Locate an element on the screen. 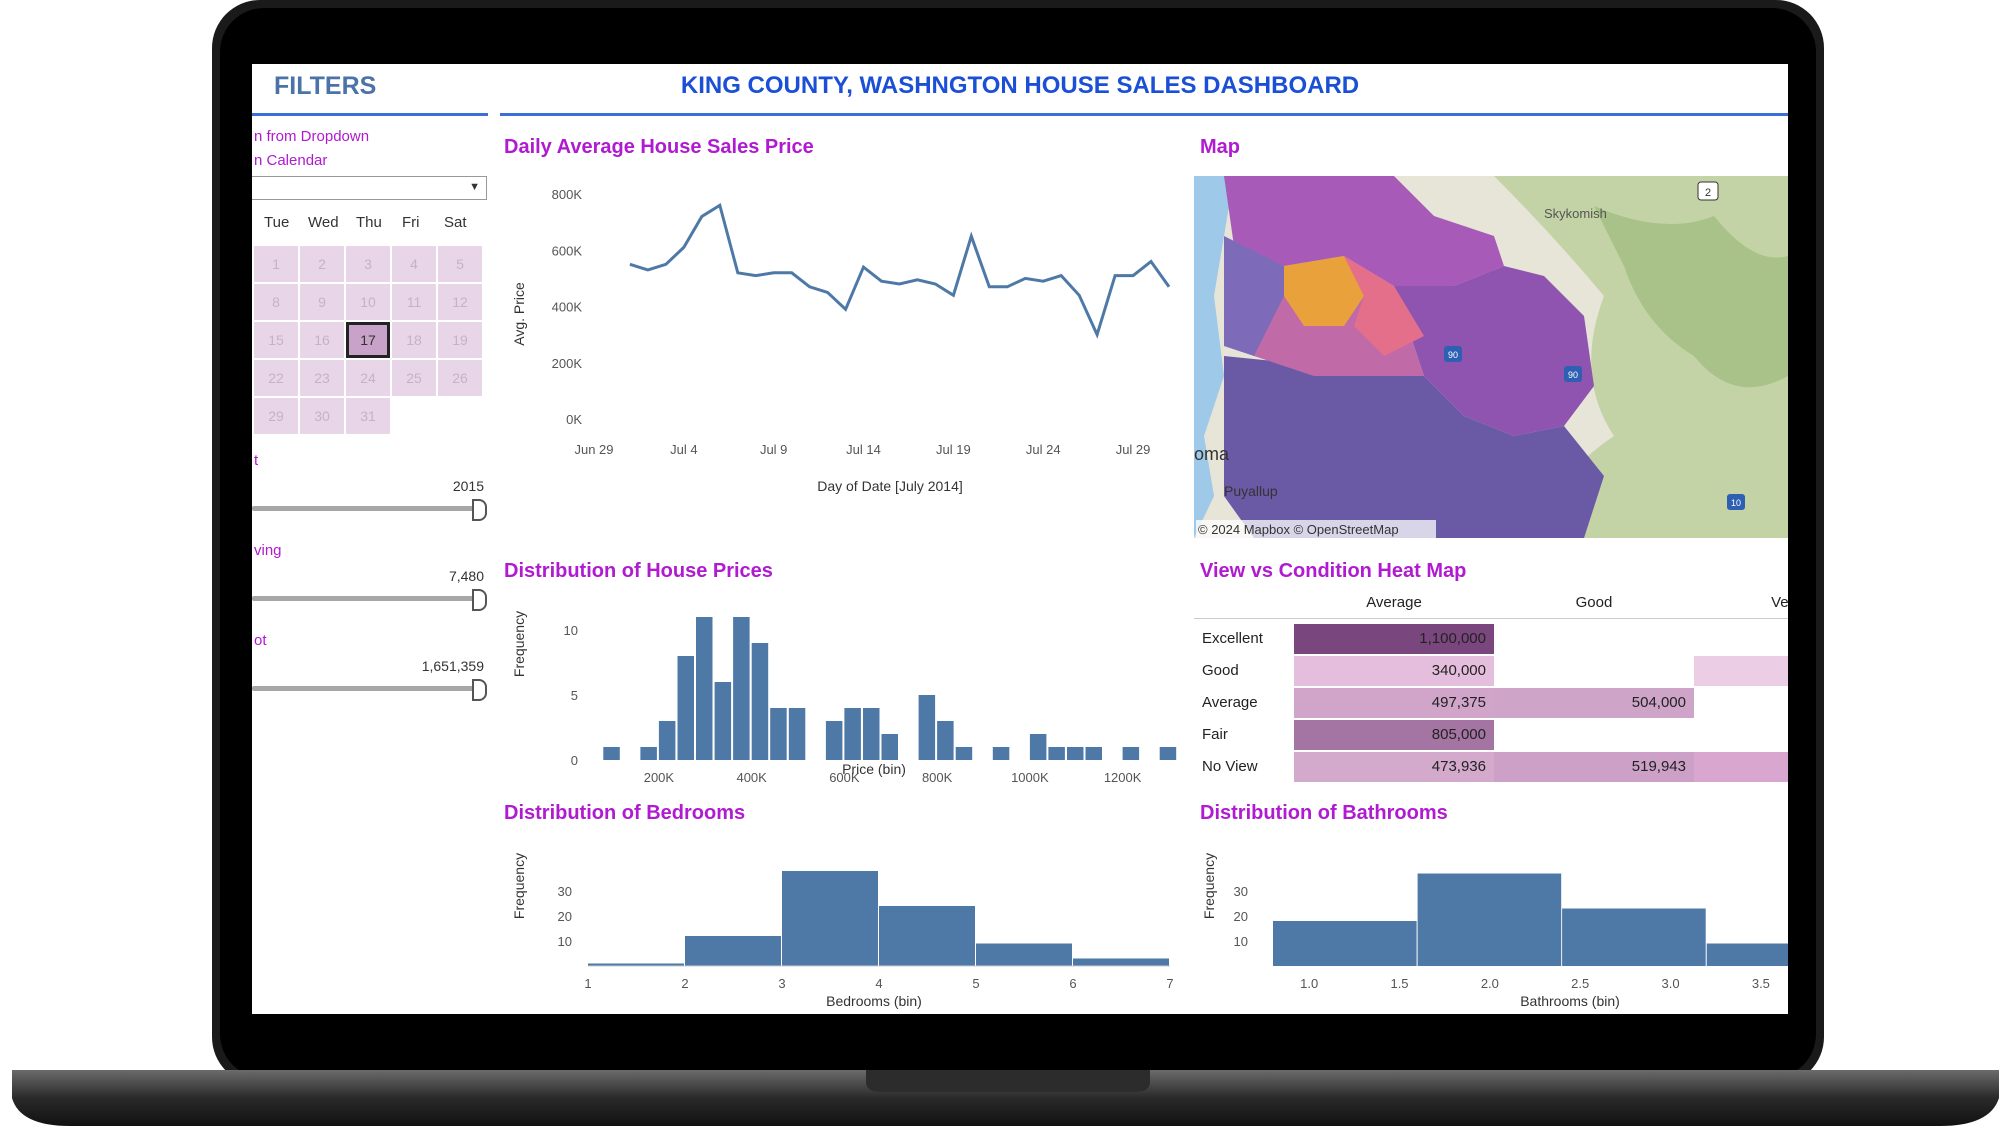 The image size is (2011, 1126). bed-ytick: 10 is located at coordinates (565, 941).